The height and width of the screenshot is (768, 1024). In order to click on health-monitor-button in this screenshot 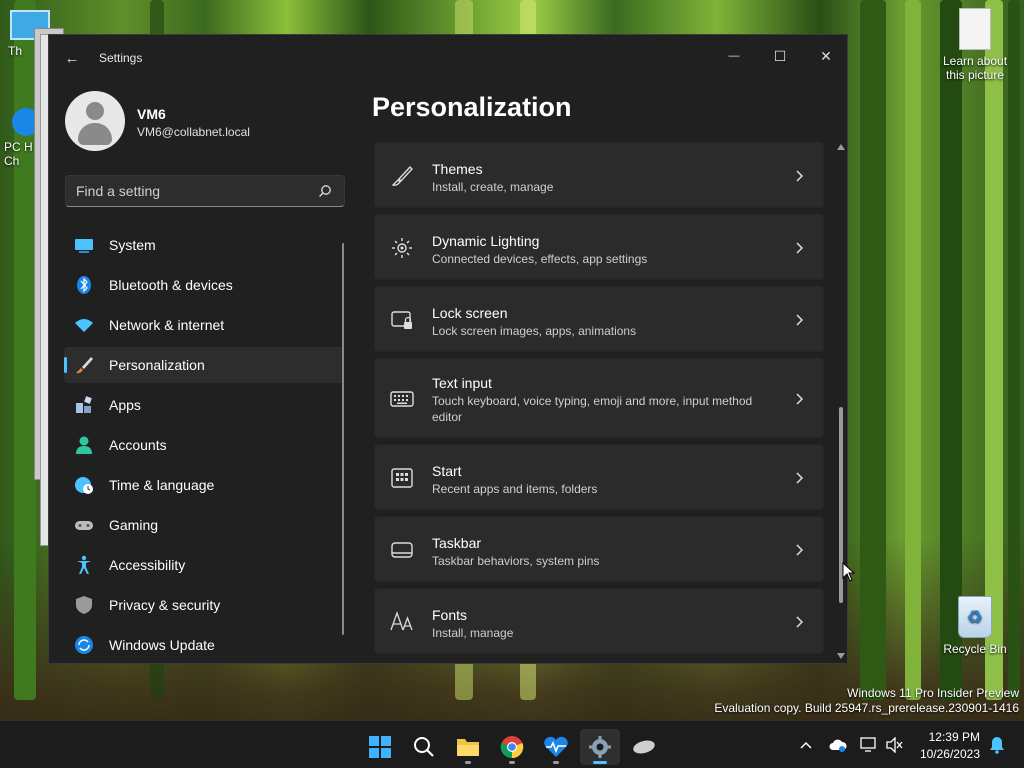, I will do `click(556, 747)`.